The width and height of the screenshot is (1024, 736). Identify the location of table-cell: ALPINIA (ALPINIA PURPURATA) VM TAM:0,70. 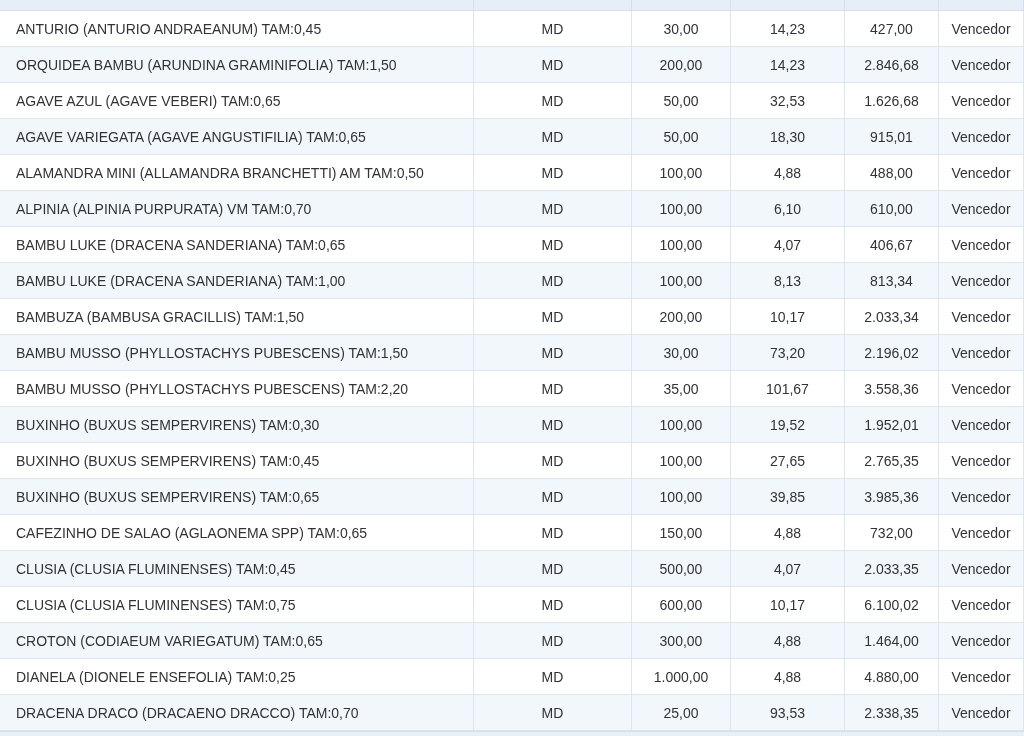
(237, 208).